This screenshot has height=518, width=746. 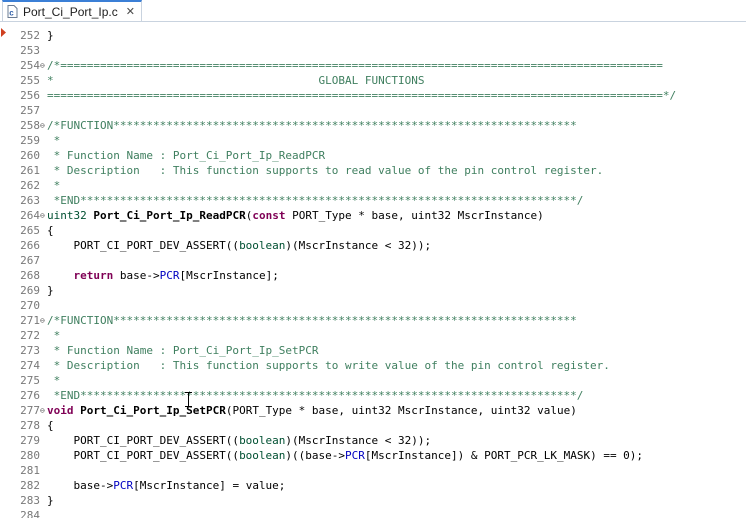 What do you see at coordinates (373, 260) in the screenshot?
I see `code-line: 267` at bounding box center [373, 260].